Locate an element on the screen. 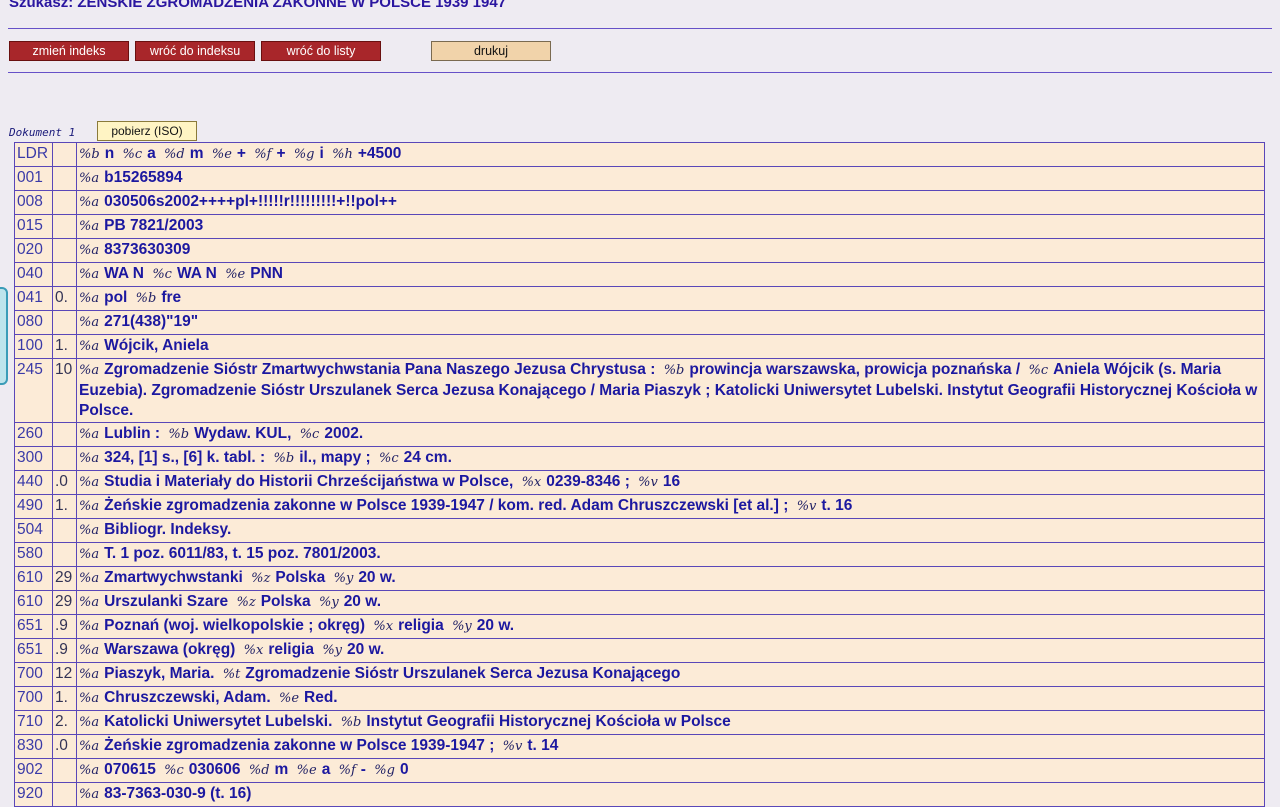 This screenshot has height=807, width=1280. marc-field-row: LDR %b n %c a %d m %e + %f + %g i %h +4500 is located at coordinates (639, 154).